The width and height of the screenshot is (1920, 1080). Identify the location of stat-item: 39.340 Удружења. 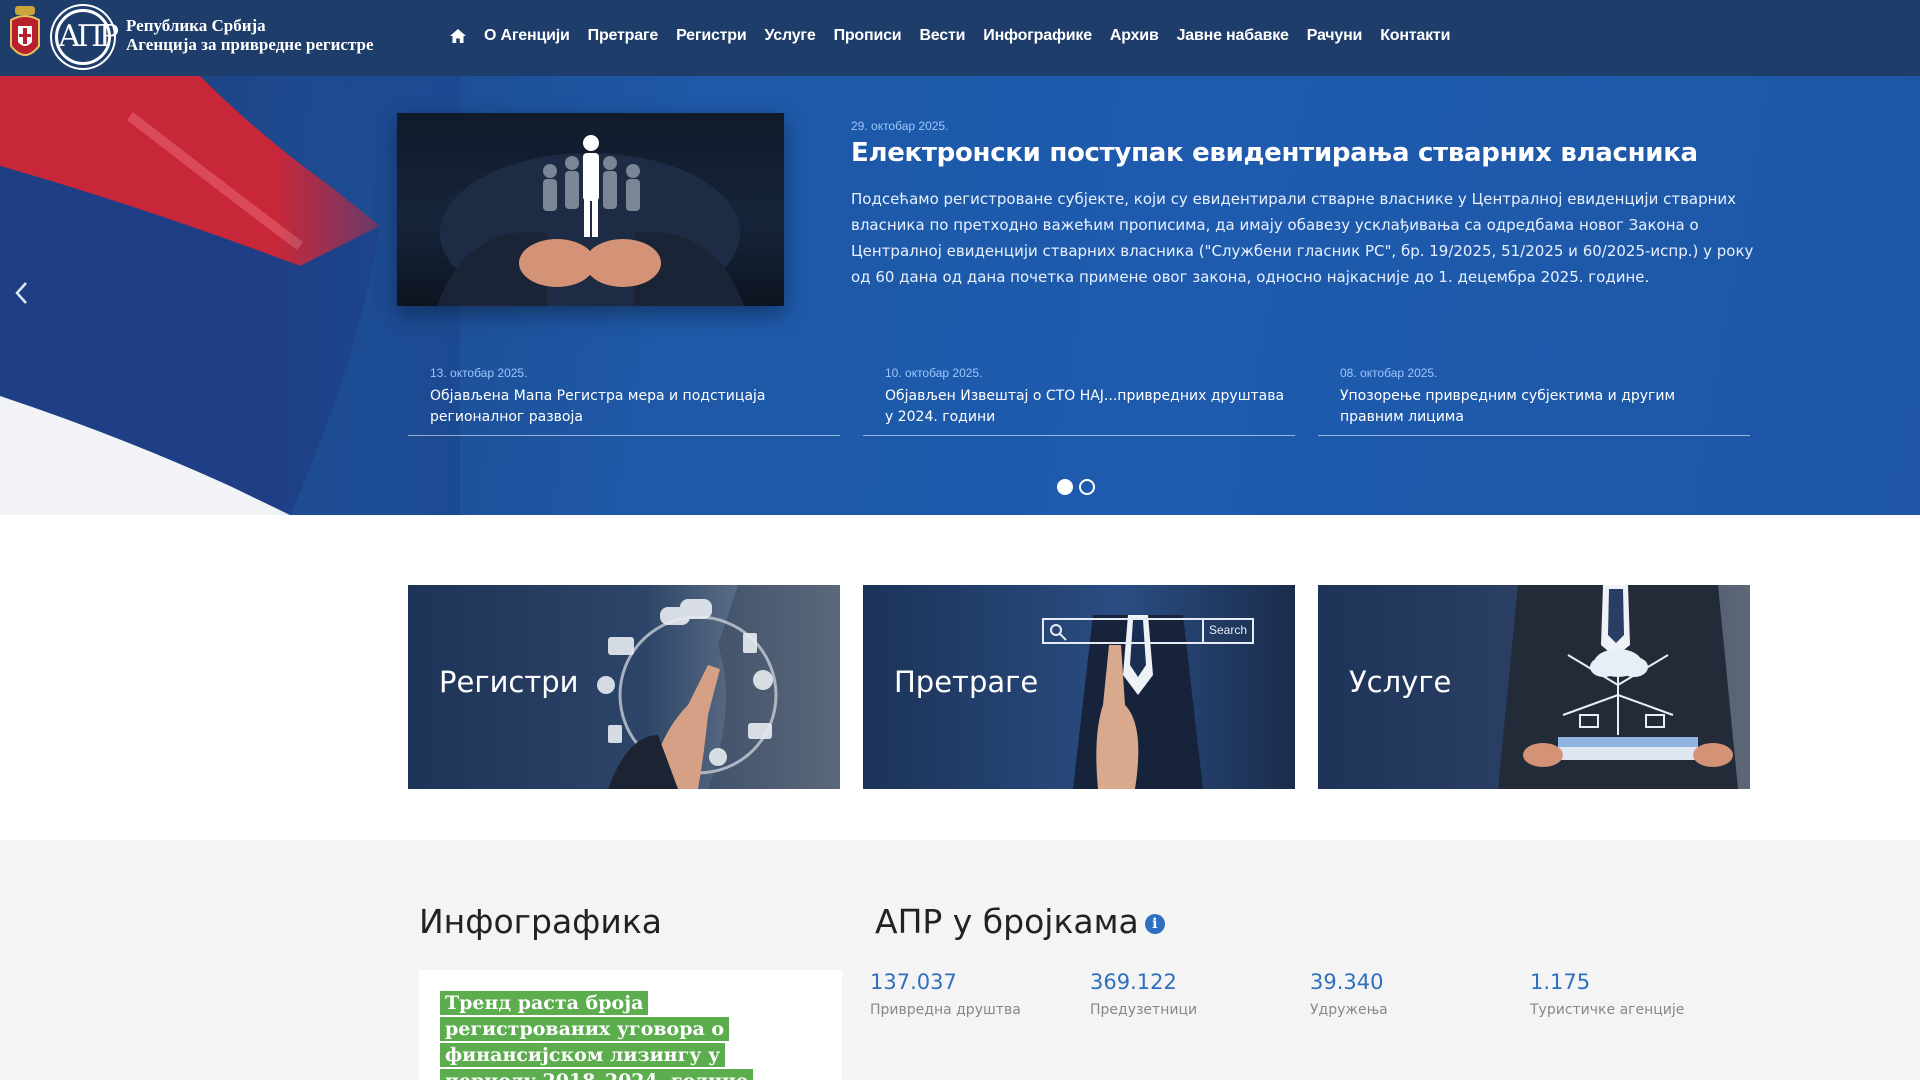
(1410, 994).